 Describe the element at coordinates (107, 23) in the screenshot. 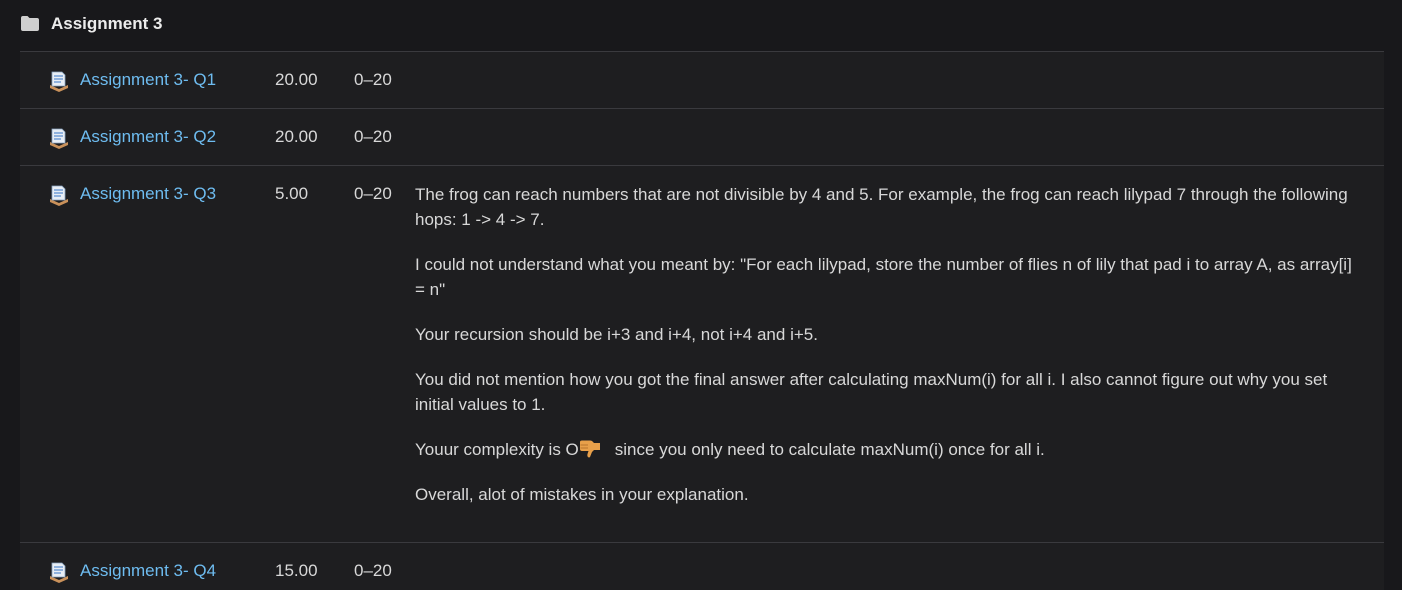

I see `category-title: Assignment 3` at that location.